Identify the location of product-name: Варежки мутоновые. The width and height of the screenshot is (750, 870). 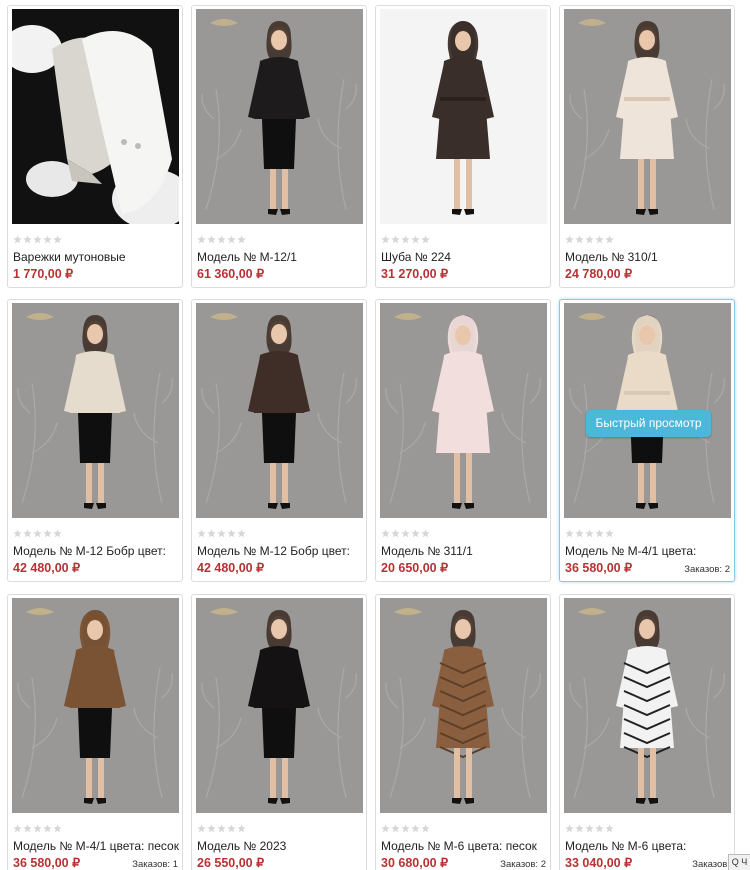
(96, 257).